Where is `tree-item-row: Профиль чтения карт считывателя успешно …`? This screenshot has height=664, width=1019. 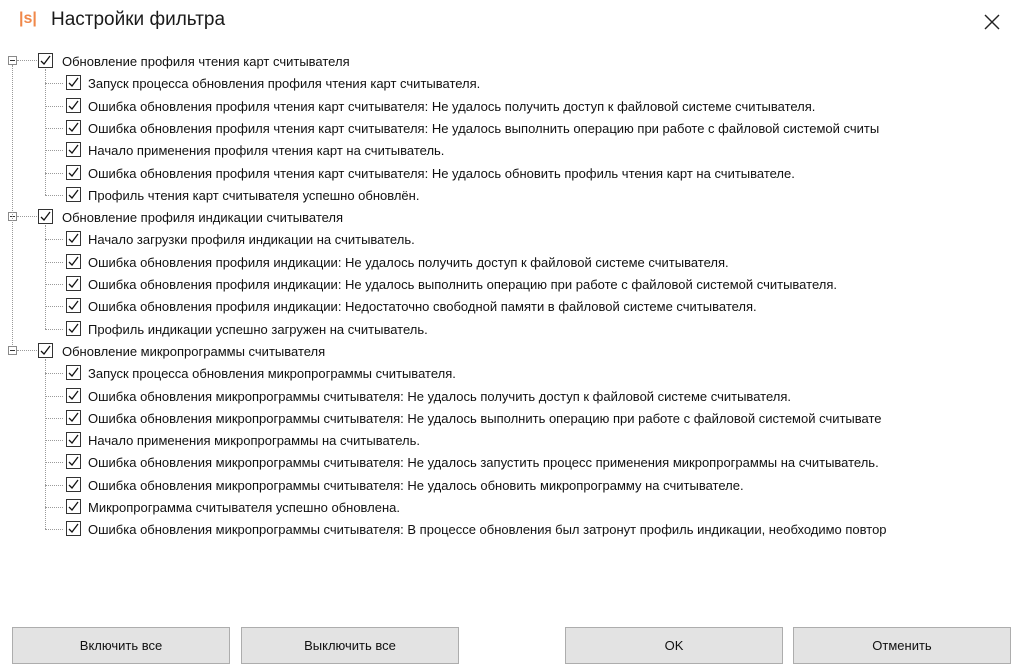 tree-item-row: Профиль чтения карт считывателя успешно … is located at coordinates (509, 196).